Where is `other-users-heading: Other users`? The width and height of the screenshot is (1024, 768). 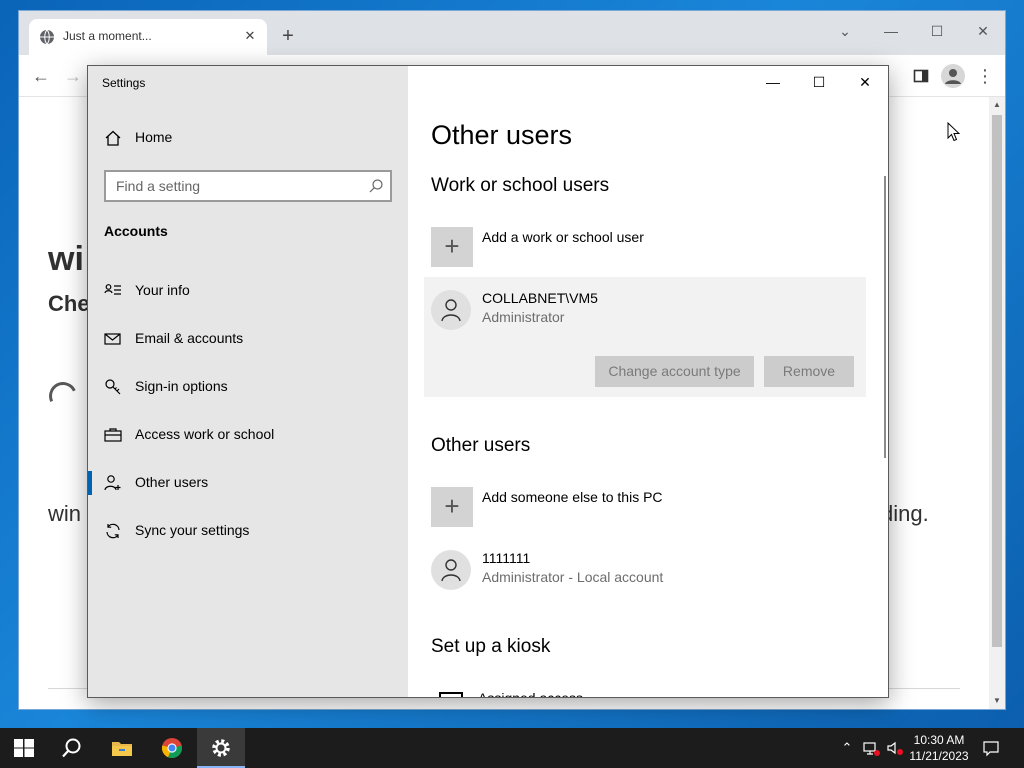
other-users-heading: Other users is located at coordinates (481, 445).